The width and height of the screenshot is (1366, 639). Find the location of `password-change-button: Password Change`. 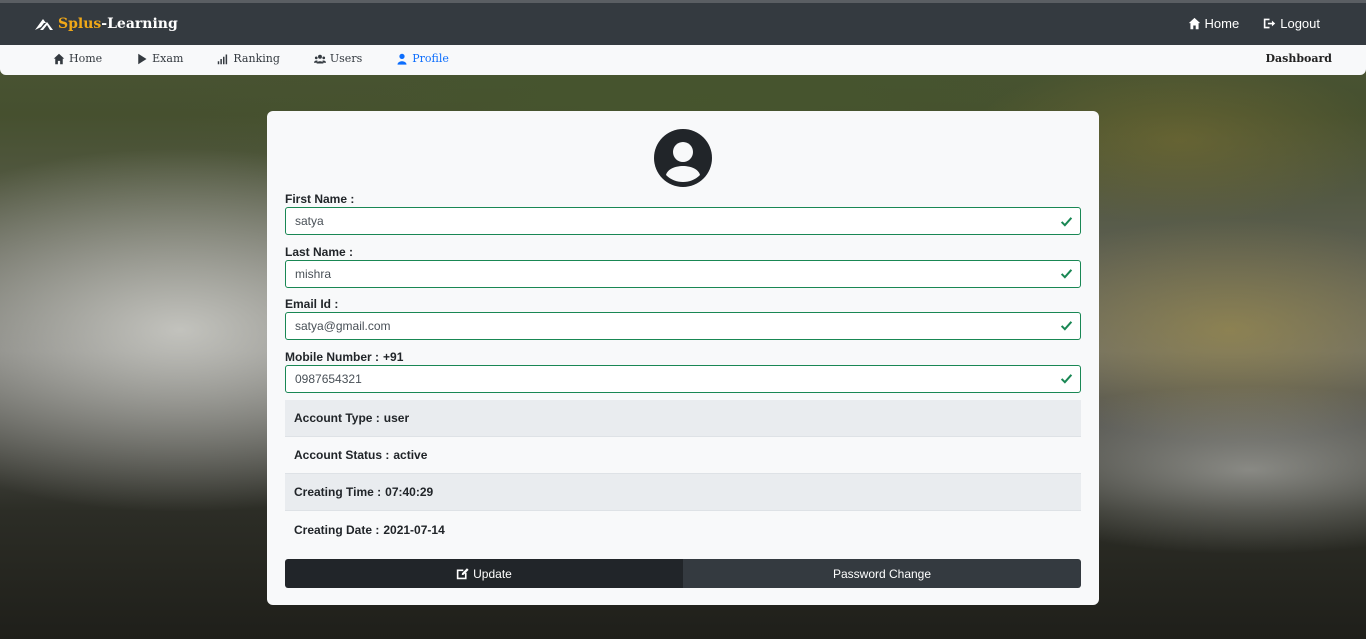

password-change-button: Password Change is located at coordinates (882, 573).